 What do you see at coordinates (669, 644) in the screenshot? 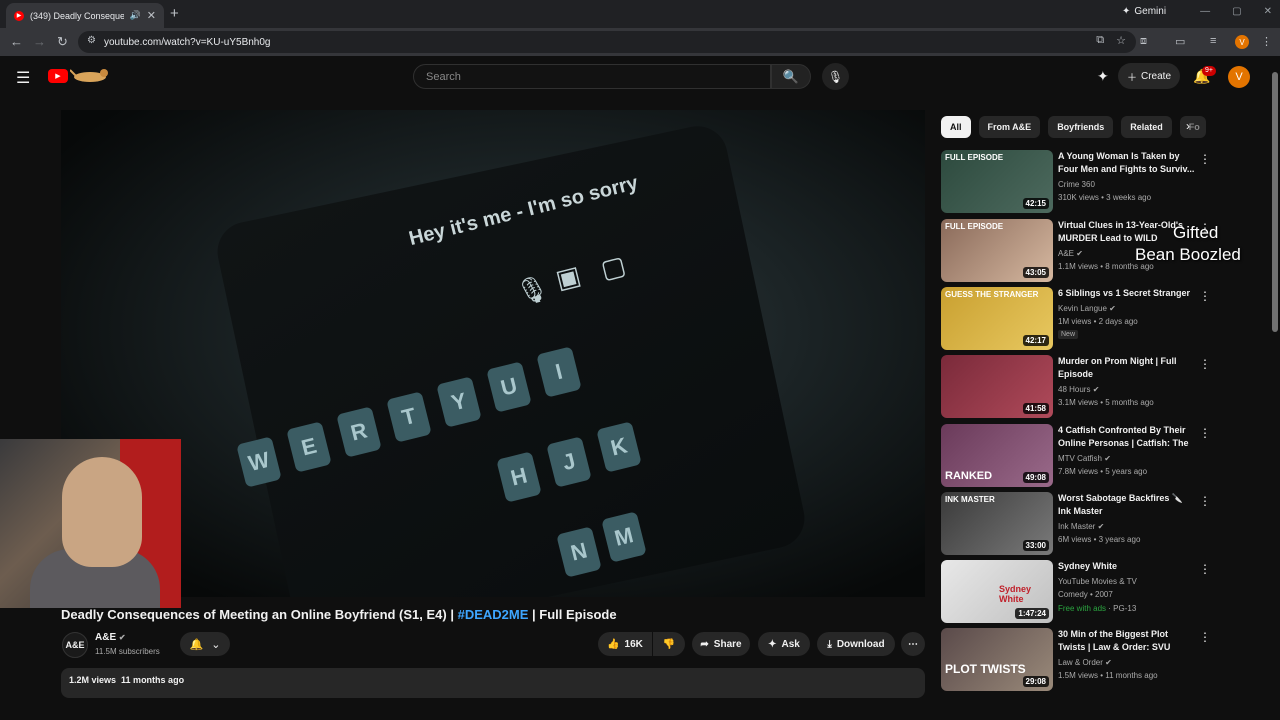
I see `dislike-button: 👎` at bounding box center [669, 644].